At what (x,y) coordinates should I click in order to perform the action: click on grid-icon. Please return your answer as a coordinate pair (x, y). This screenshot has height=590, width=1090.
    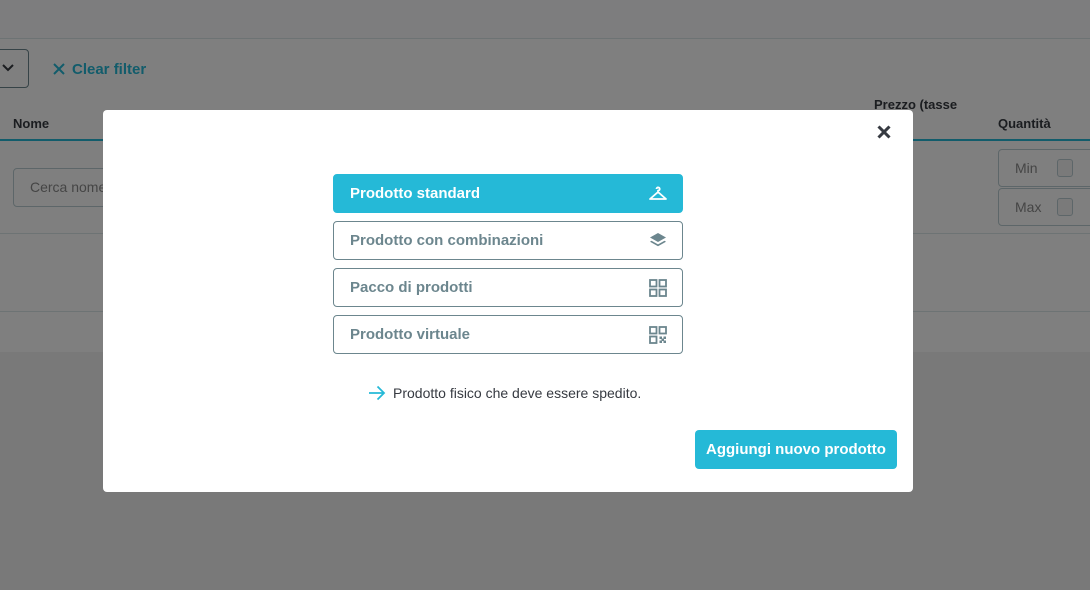
    Looking at the image, I should click on (658, 288).